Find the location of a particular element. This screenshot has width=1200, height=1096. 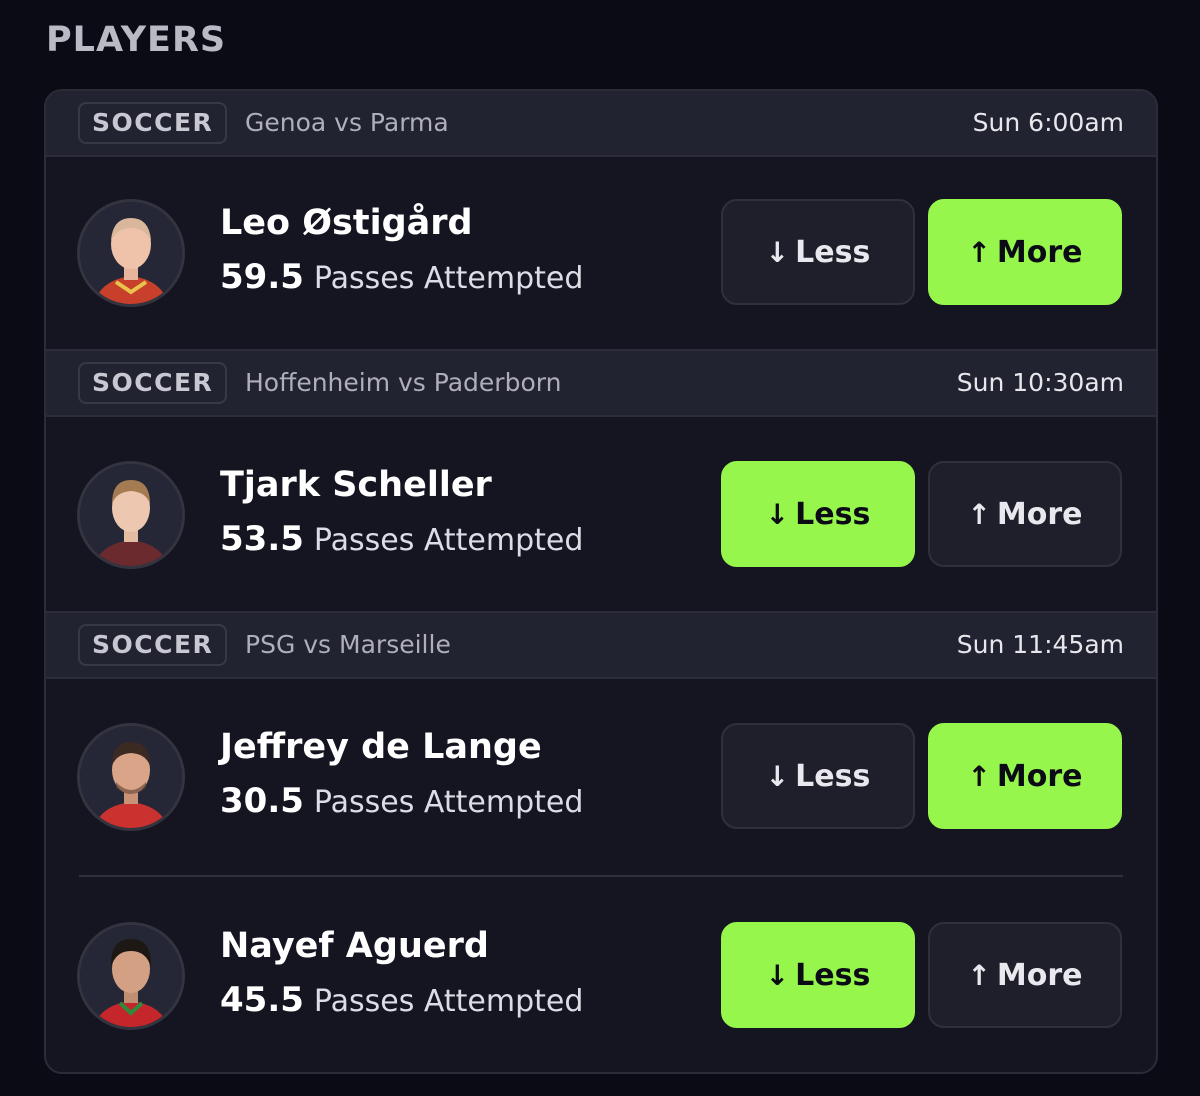

player-line: 59.5 Passes Attempted is located at coordinates (401, 277).